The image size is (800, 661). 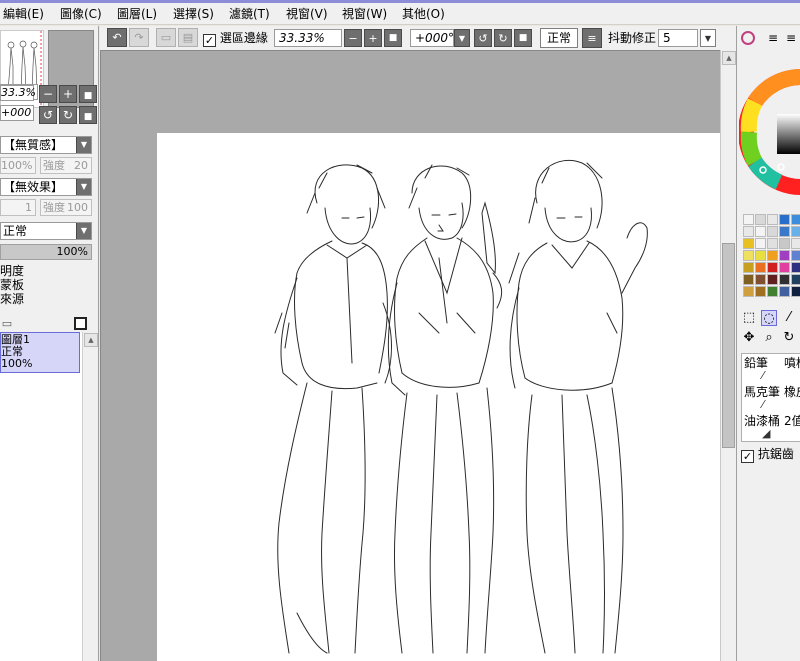 What do you see at coordinates (66, 207) in the screenshot?
I see `effect-strength-field: 強度 100` at bounding box center [66, 207].